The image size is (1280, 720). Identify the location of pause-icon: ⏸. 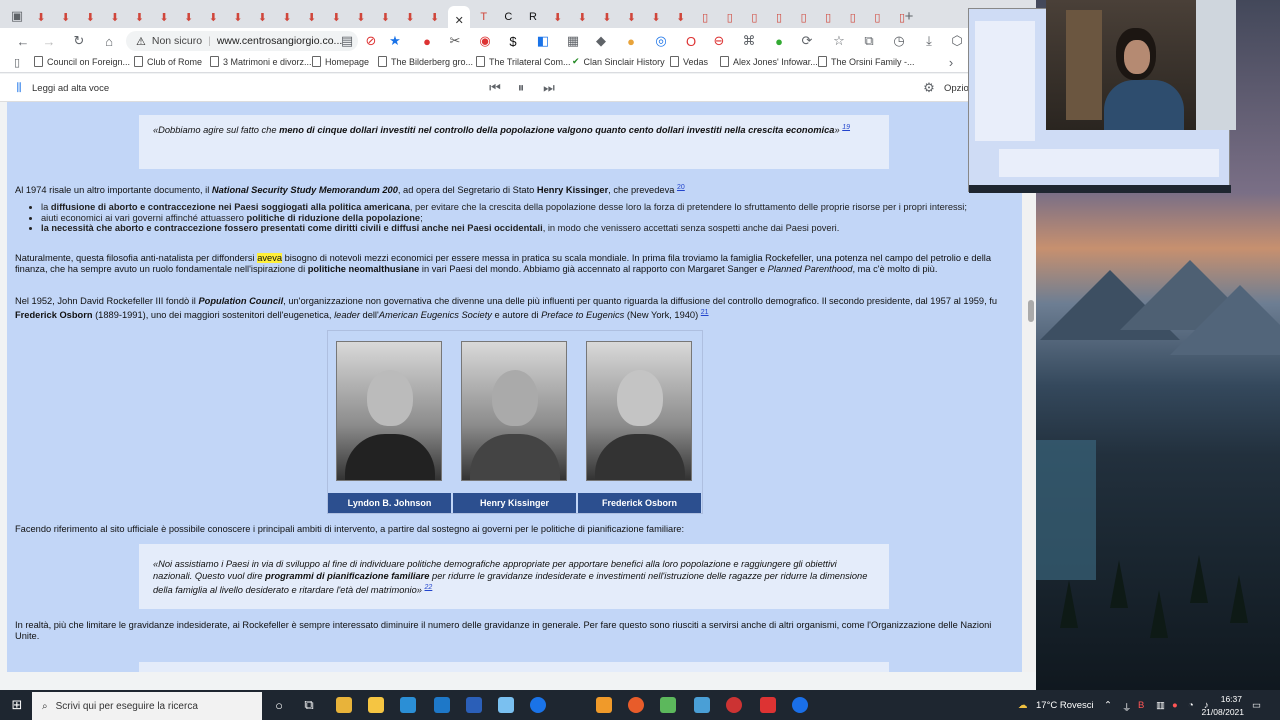
(521, 88).